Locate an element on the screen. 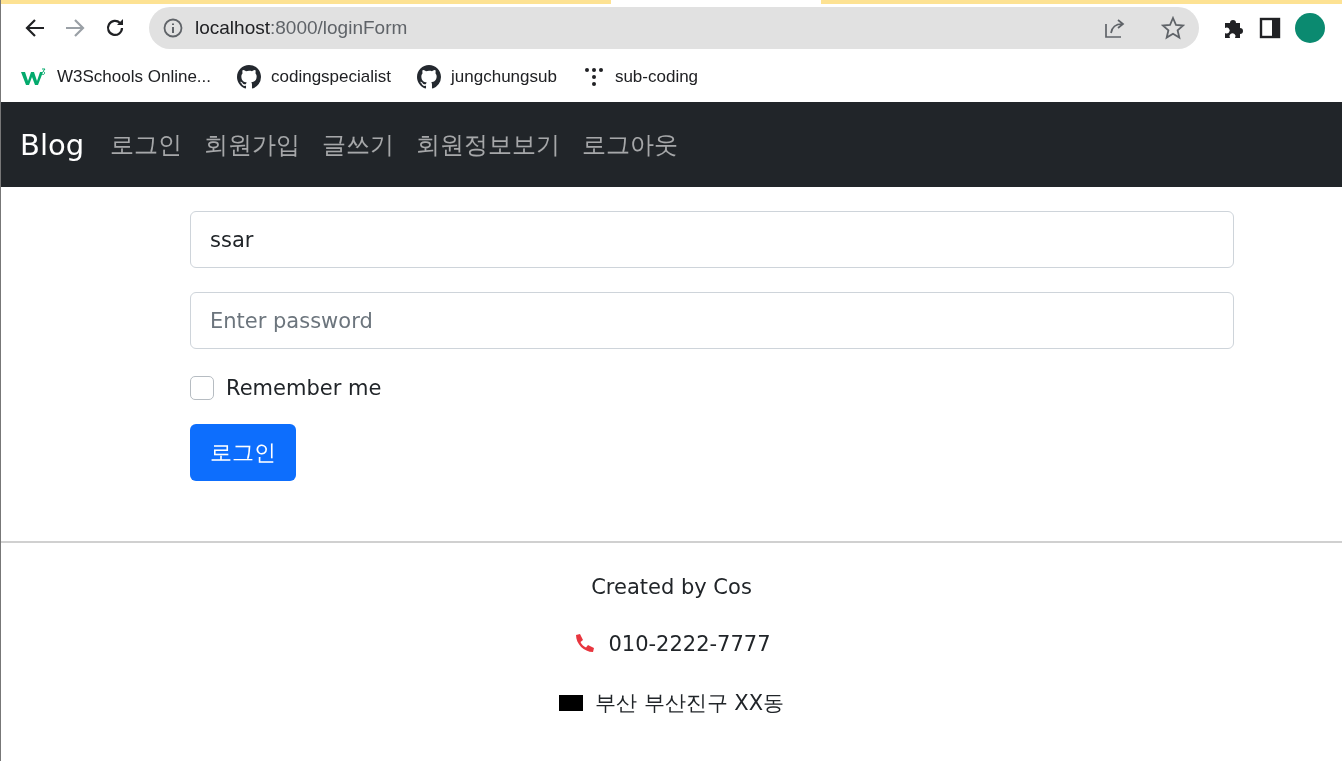 The image size is (1342, 761). star-icon is located at coordinates (1173, 28).